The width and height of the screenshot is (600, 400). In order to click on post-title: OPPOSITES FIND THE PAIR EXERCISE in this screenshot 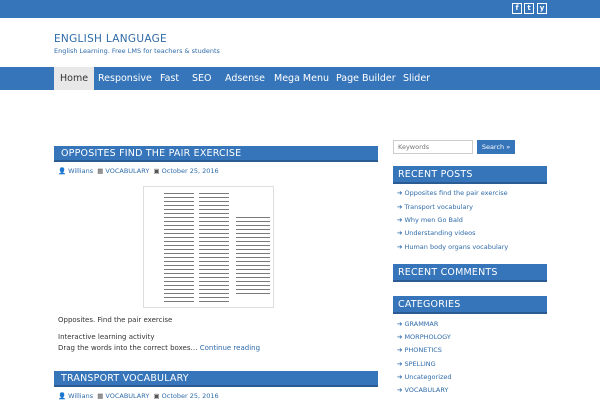, I will do `click(151, 153)`.